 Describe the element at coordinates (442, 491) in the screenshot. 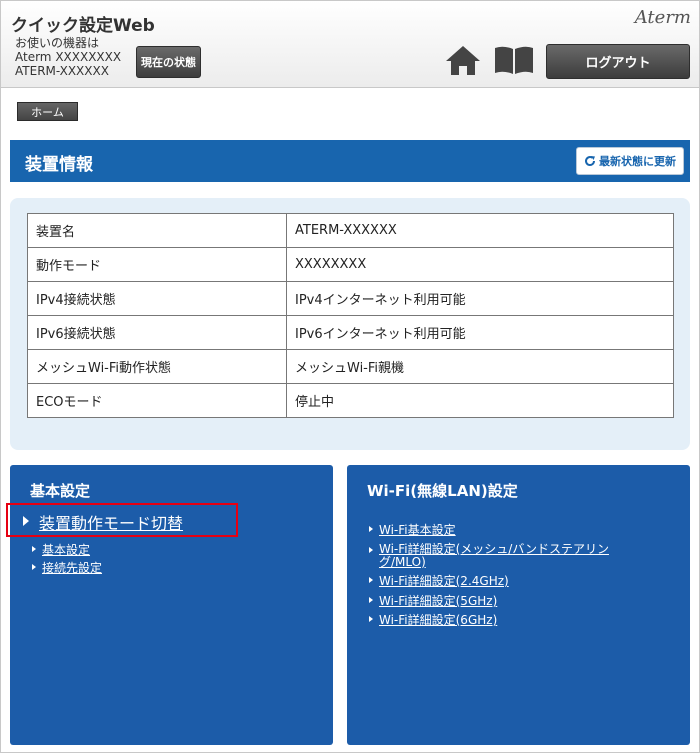

I see `wifi-settings-title: Wi-Fi(無線LAN)設定` at that location.